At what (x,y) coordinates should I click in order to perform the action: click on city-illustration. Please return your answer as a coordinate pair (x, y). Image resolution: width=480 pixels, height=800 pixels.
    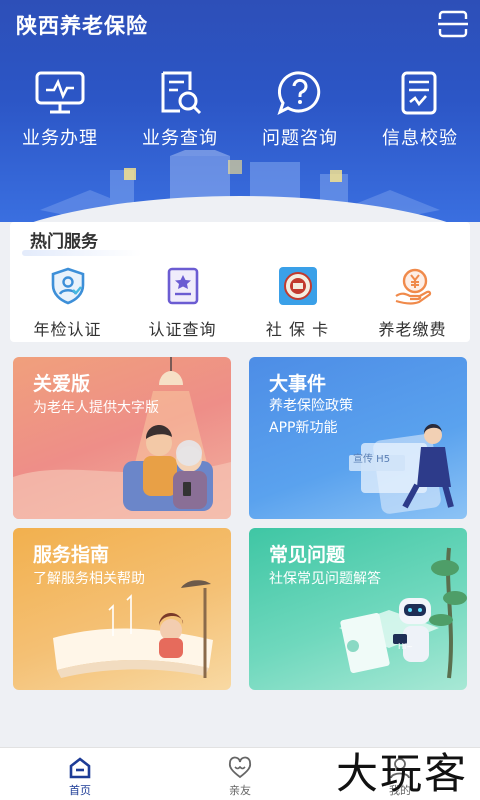
    Looking at the image, I should click on (240, 185).